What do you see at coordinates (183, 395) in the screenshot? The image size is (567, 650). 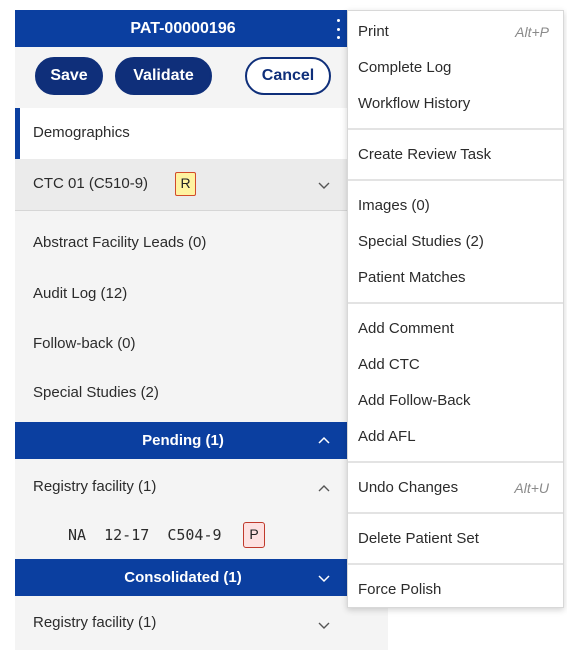 I see `nav-item-special-studies: Special Studies (2)` at bounding box center [183, 395].